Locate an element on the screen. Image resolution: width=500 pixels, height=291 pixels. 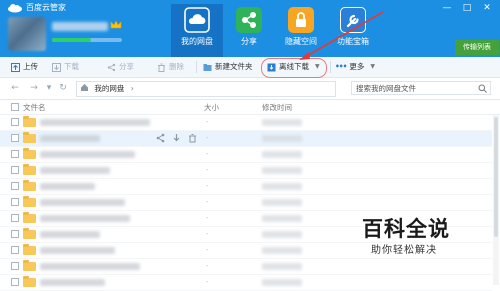
tab-my-disk: 我的网盘 is located at coordinates (197, 30).